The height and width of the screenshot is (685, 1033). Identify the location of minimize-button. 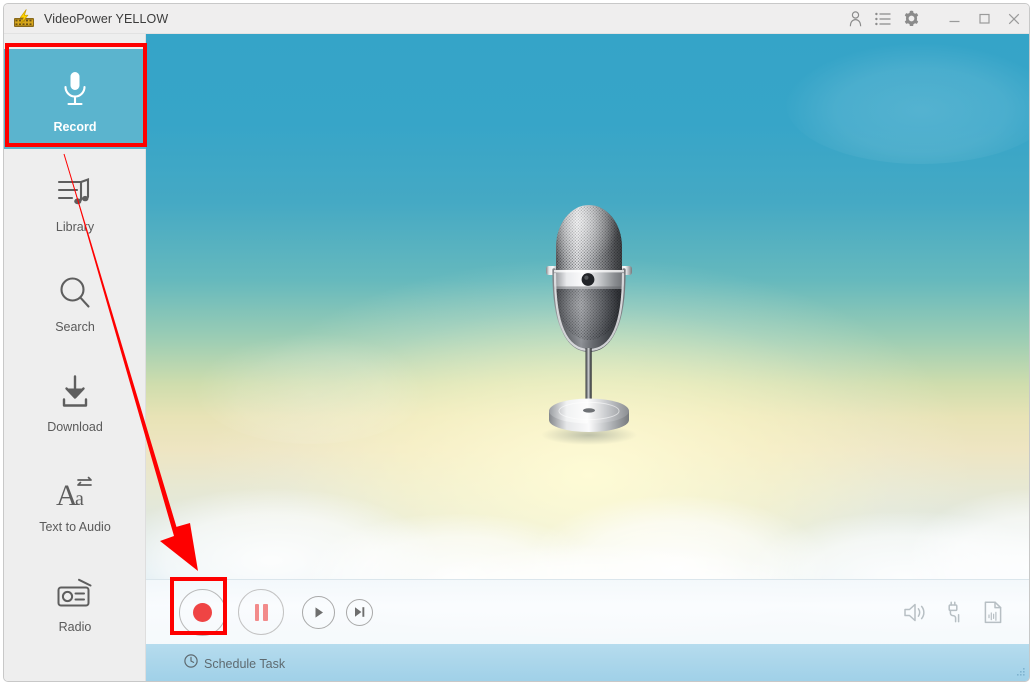
(954, 19).